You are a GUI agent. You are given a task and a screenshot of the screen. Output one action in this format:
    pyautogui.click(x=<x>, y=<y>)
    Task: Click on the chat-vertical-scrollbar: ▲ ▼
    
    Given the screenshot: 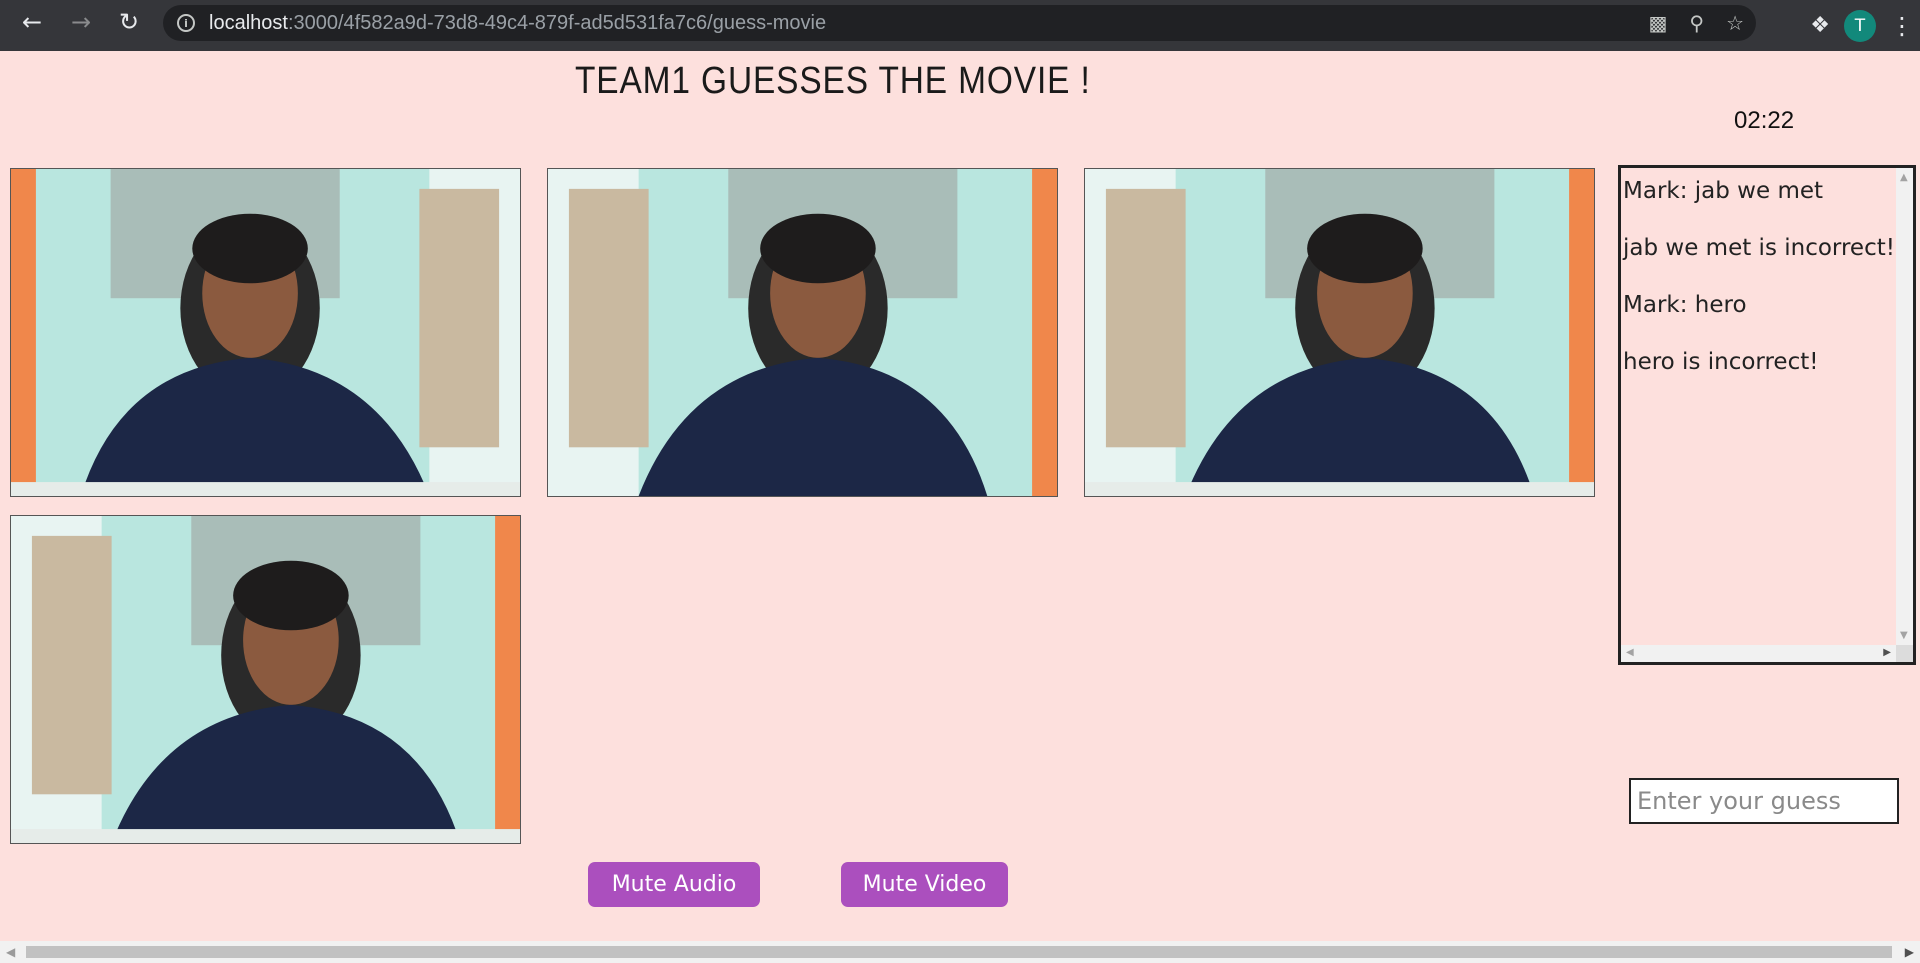 What is the action you would take?
    pyautogui.click(x=1904, y=406)
    